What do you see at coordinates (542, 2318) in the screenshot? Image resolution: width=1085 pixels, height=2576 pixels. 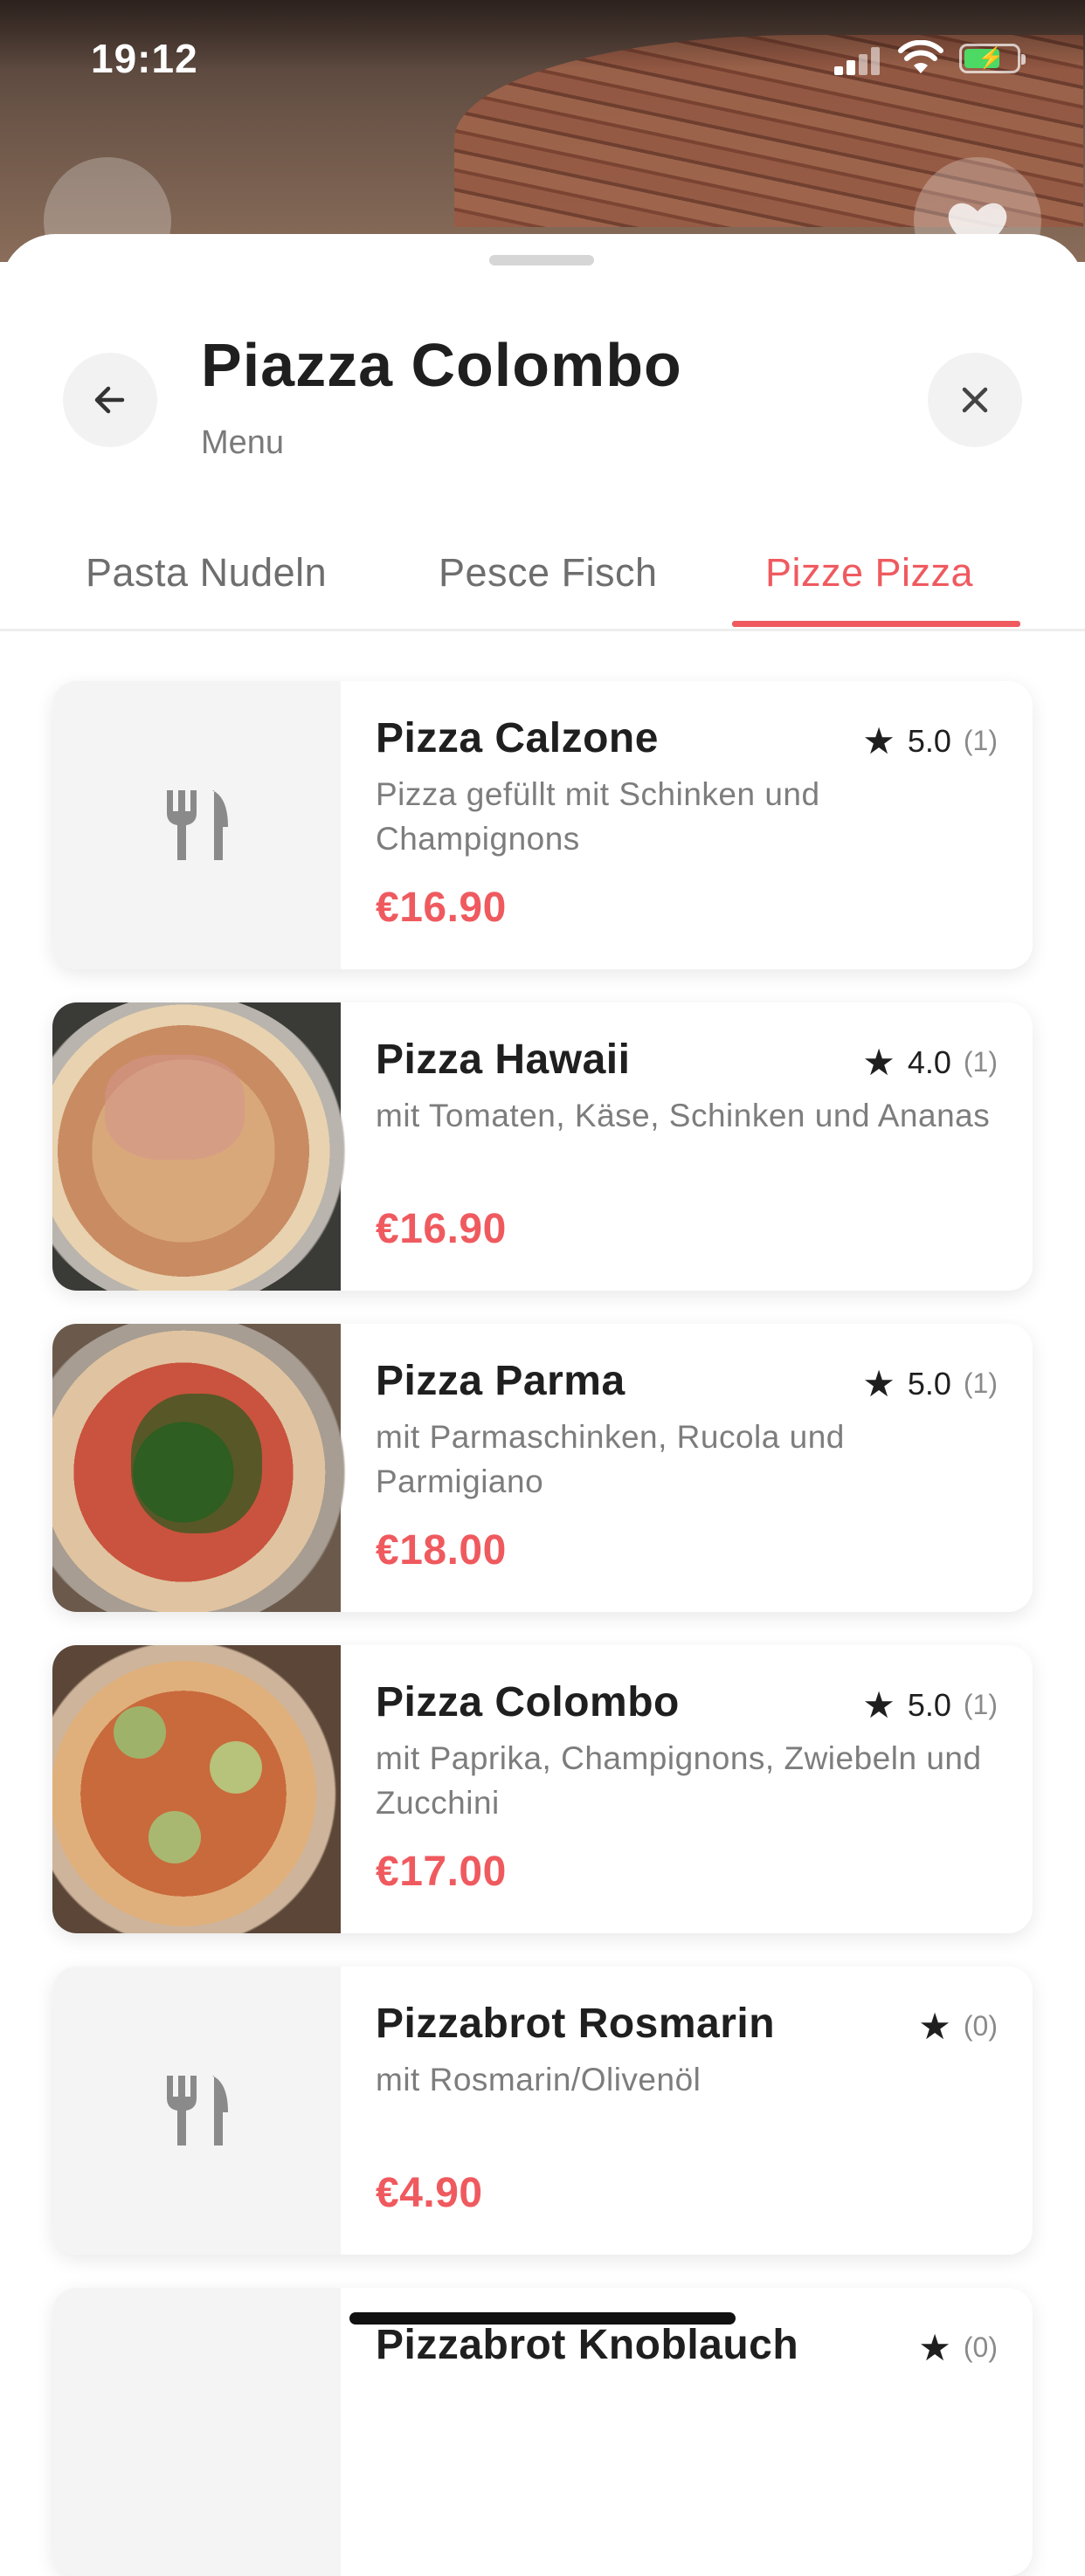 I see `home-indicator` at bounding box center [542, 2318].